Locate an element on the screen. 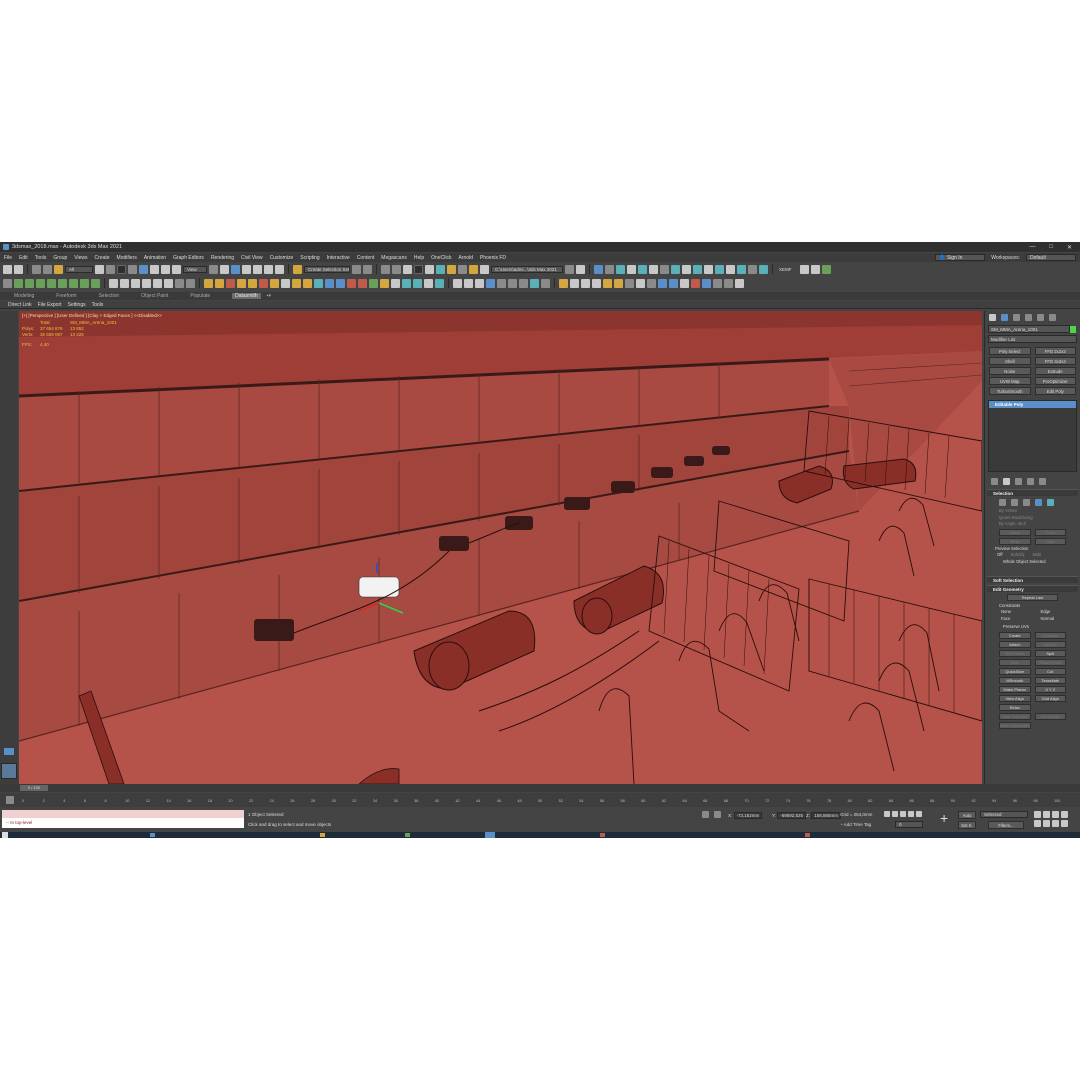 The width and height of the screenshot is (1080, 1080). menu-help: Help is located at coordinates (419, 258).